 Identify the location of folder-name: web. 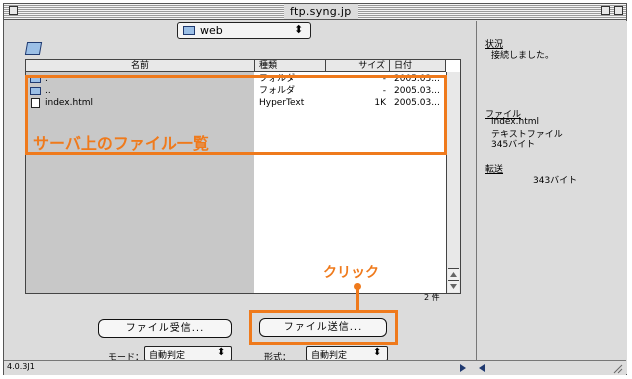
(211, 30).